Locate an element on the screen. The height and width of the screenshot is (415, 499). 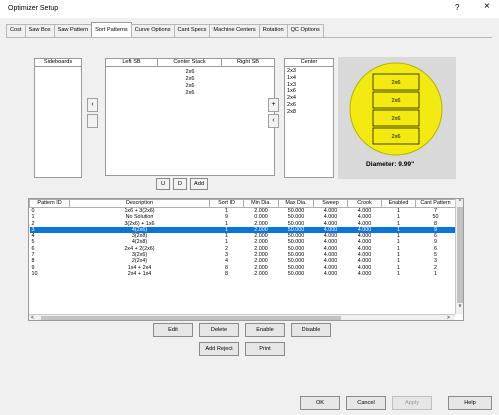
close-icon: × is located at coordinates (487, 6).